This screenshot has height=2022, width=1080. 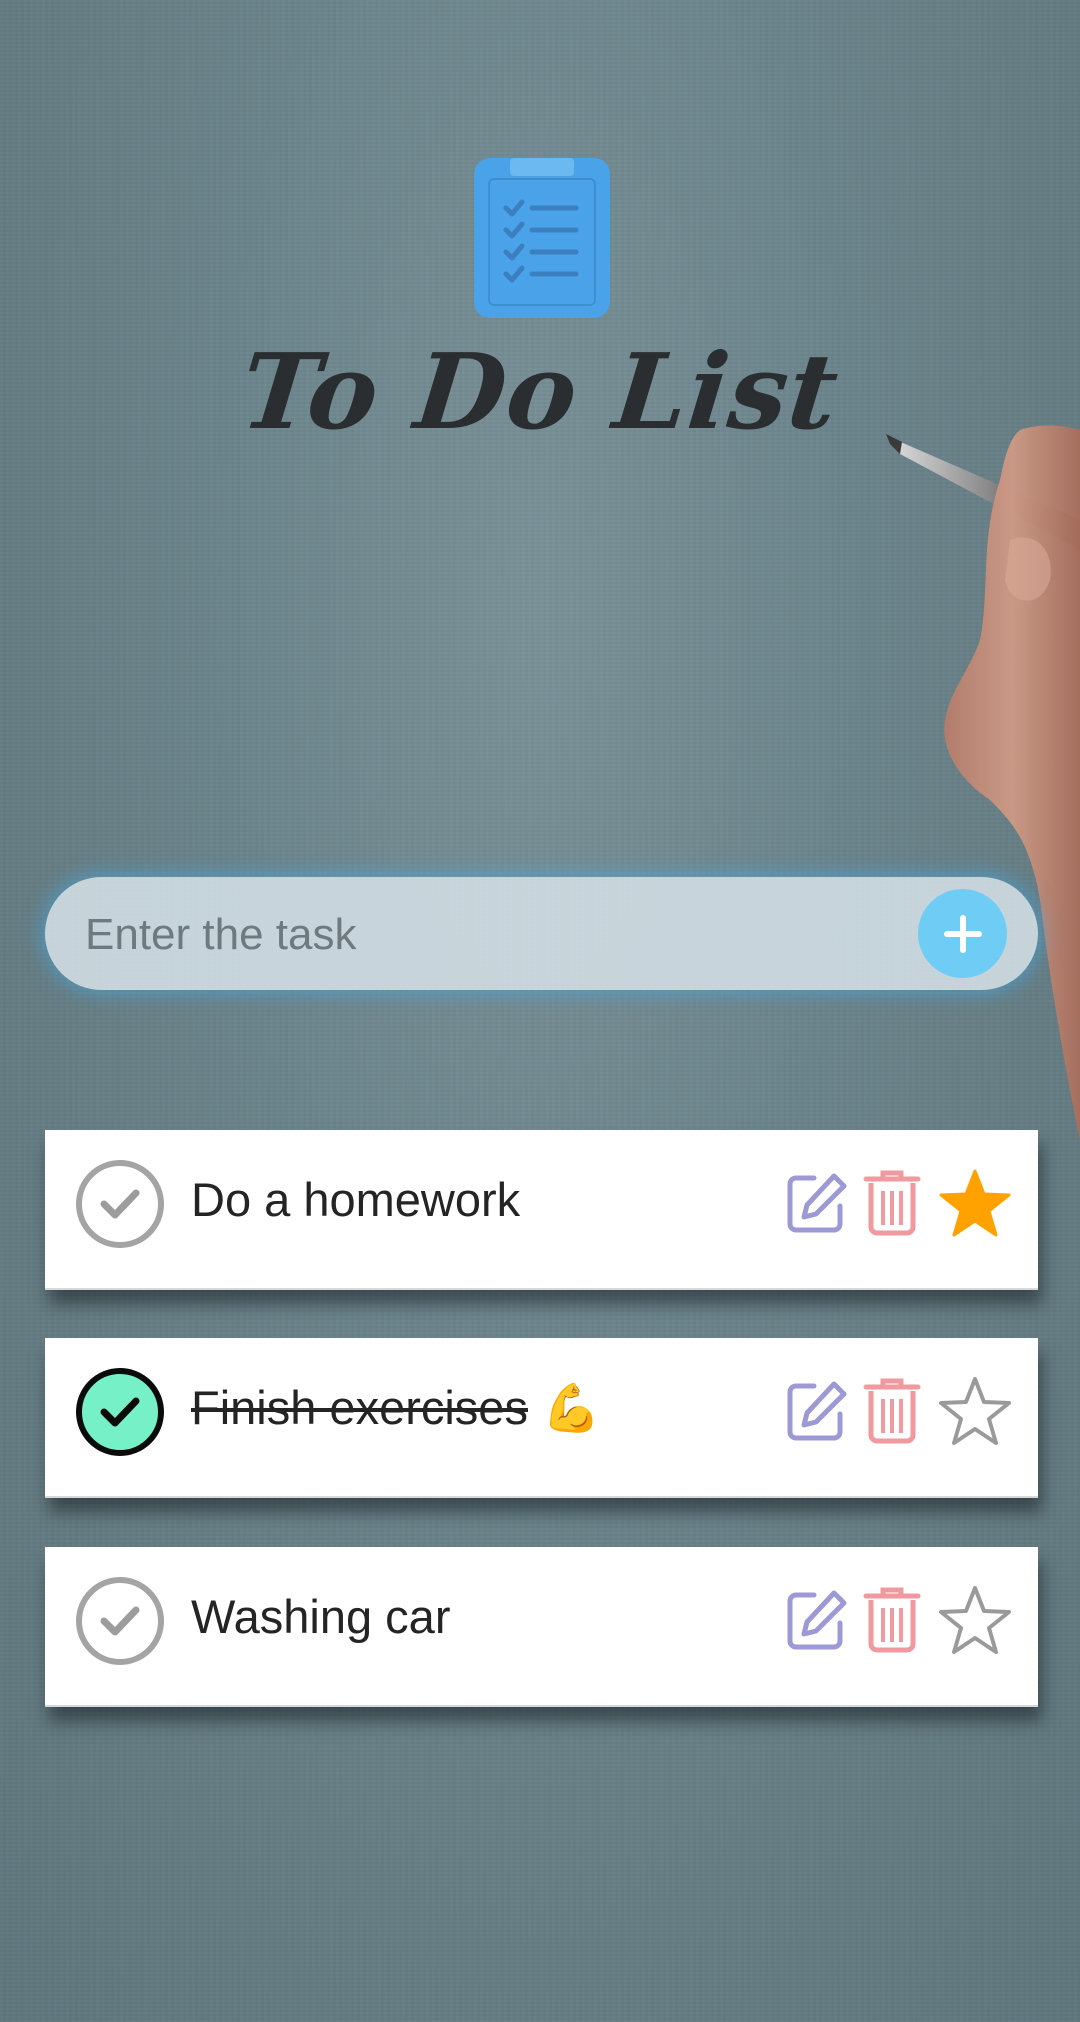 I want to click on task-input-bar, so click(x=541, y=934).